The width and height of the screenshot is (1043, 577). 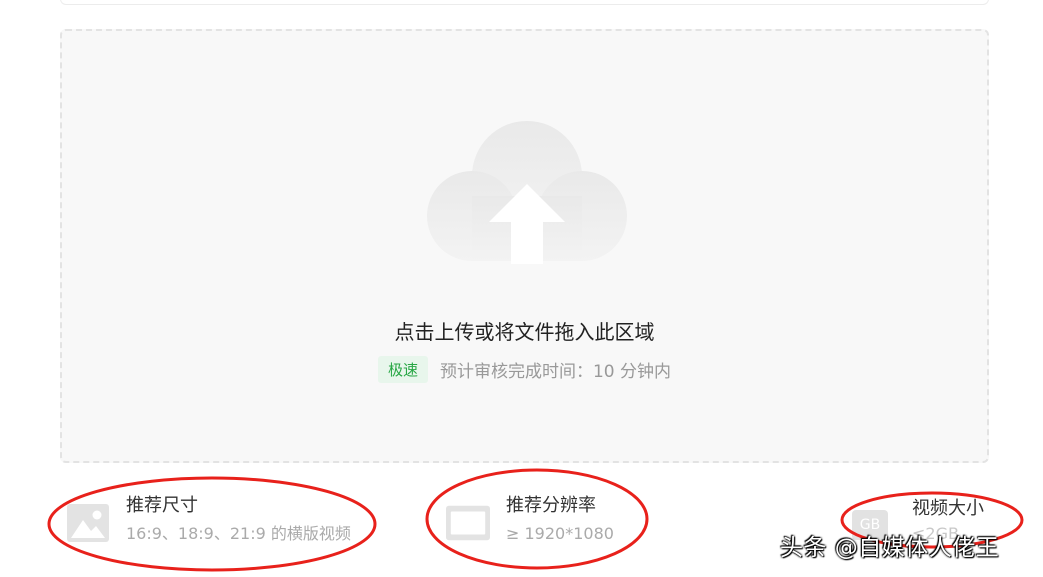 What do you see at coordinates (402, 369) in the screenshot?
I see `speed-badge: 极速` at bounding box center [402, 369].